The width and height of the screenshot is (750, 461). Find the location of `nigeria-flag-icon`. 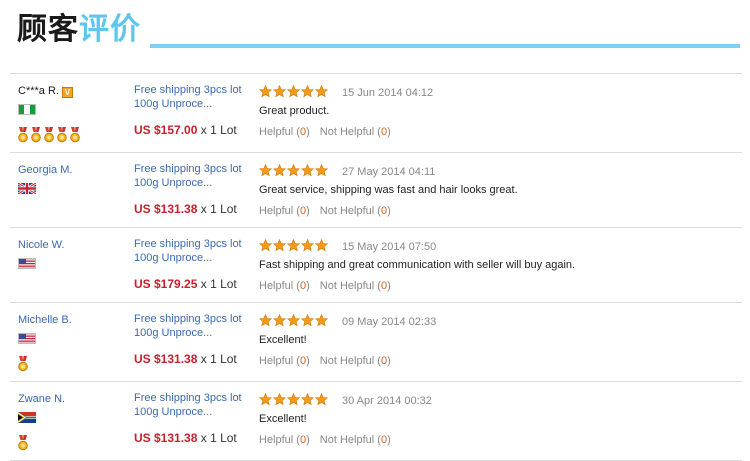

nigeria-flag-icon is located at coordinates (27, 109).